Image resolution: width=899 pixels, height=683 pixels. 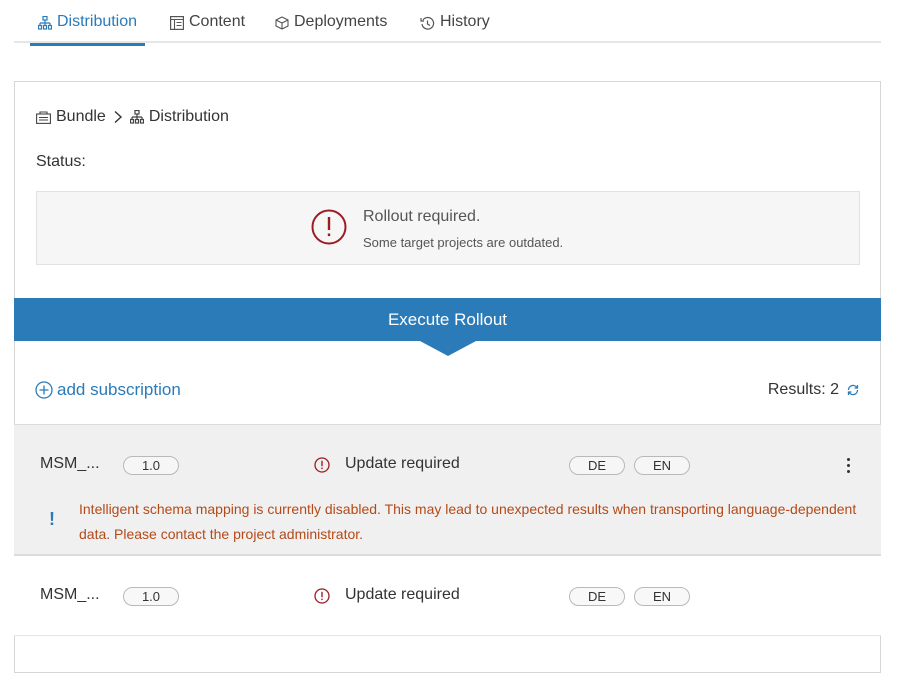 I want to click on status-subtitle: Some target projects are outdated., so click(x=463, y=242).